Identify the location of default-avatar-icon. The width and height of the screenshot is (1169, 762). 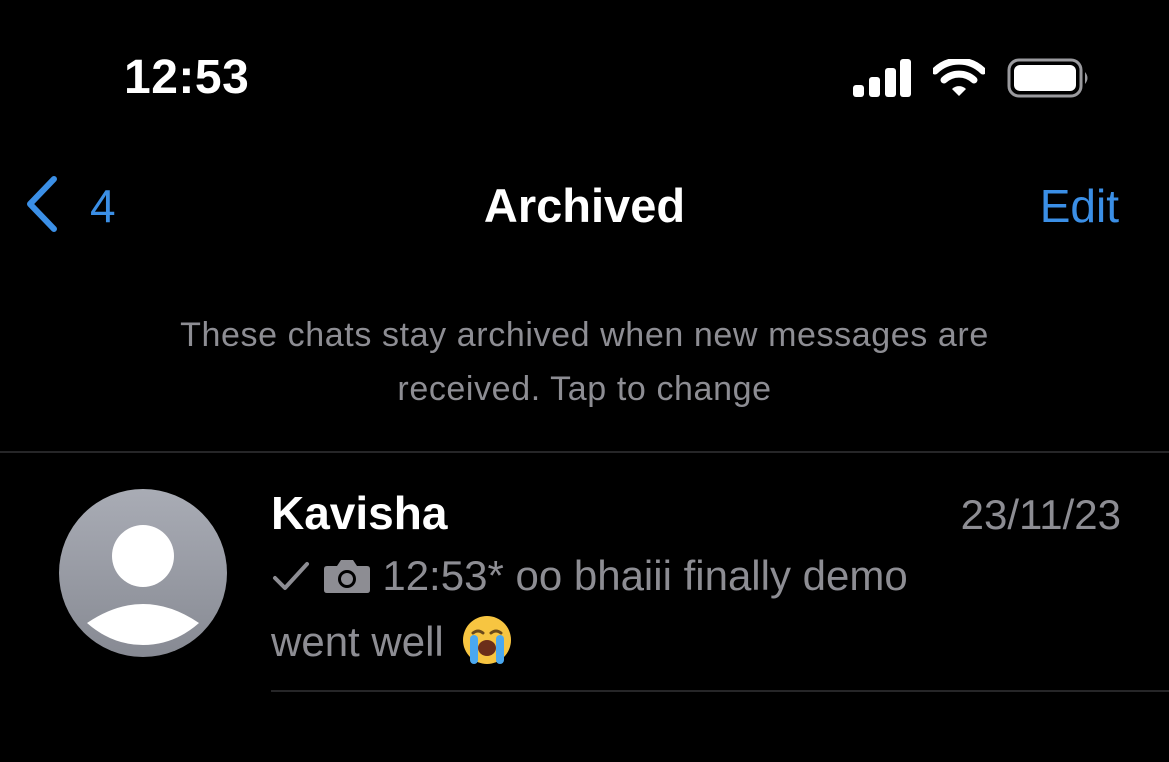
(143, 573).